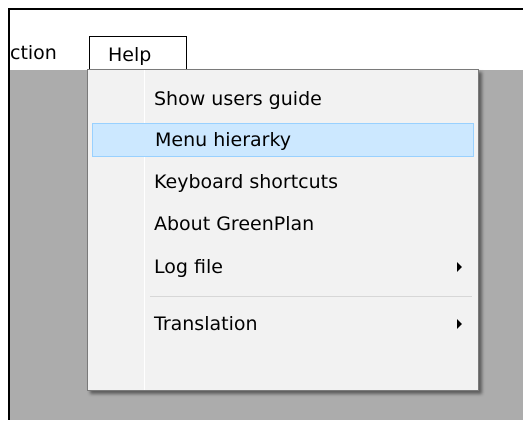  I want to click on menu-item-label: Keyboard shortcuts, so click(246, 182).